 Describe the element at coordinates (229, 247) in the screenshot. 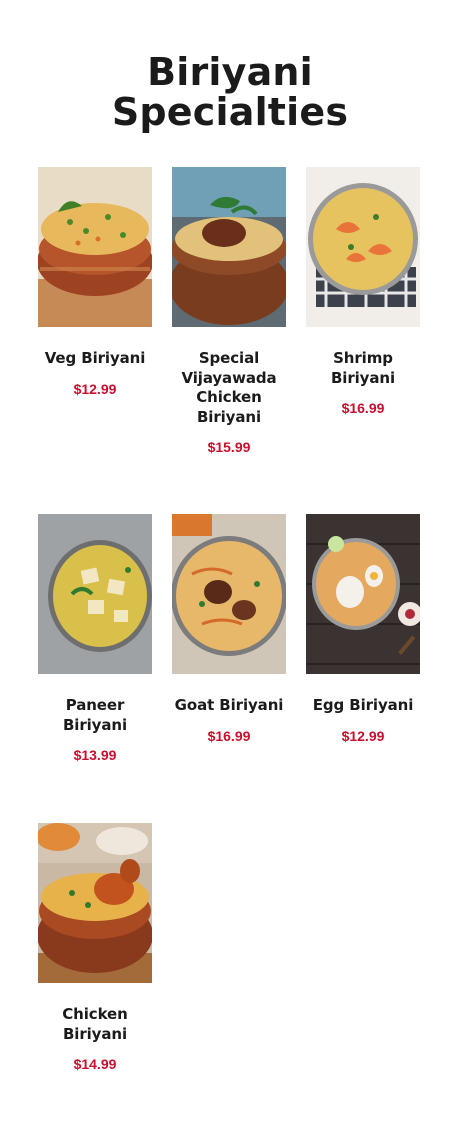

I see `vijayawada-chicken-biriyani-photo` at that location.